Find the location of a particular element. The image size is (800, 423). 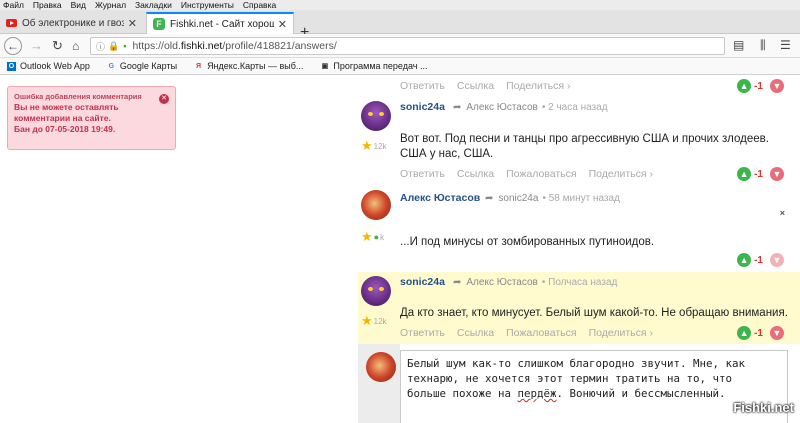

bookmark-outlook: O Outlook Web App is located at coordinates (48, 66).